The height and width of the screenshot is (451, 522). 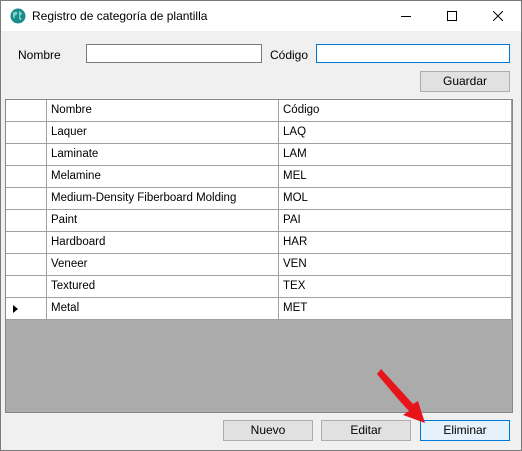 I want to click on cell-codigo: LAM, so click(x=395, y=155).